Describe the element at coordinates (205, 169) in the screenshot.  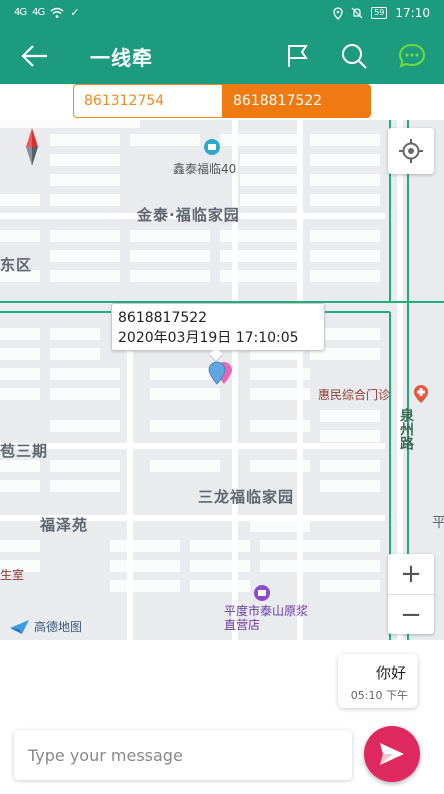
I see `map-label-poi-top: 鑫泰福临40` at that location.